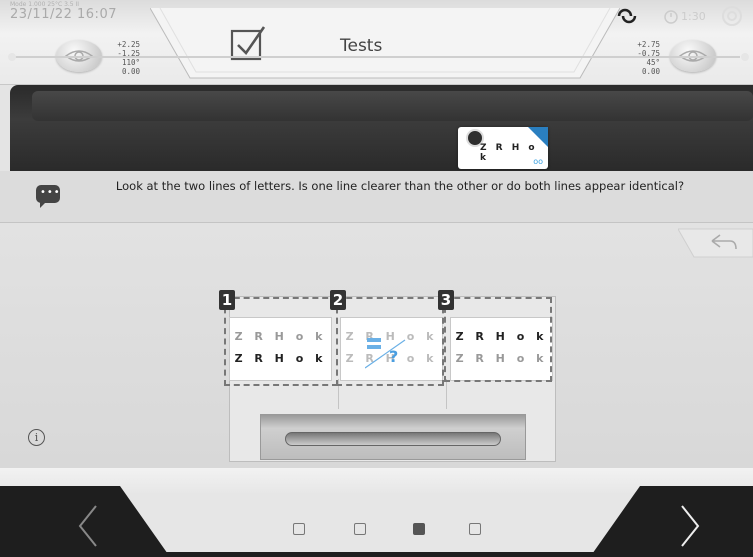 This screenshot has height=557, width=753. What do you see at coordinates (376, 57) in the screenshot?
I see `timeline-line` at bounding box center [376, 57].